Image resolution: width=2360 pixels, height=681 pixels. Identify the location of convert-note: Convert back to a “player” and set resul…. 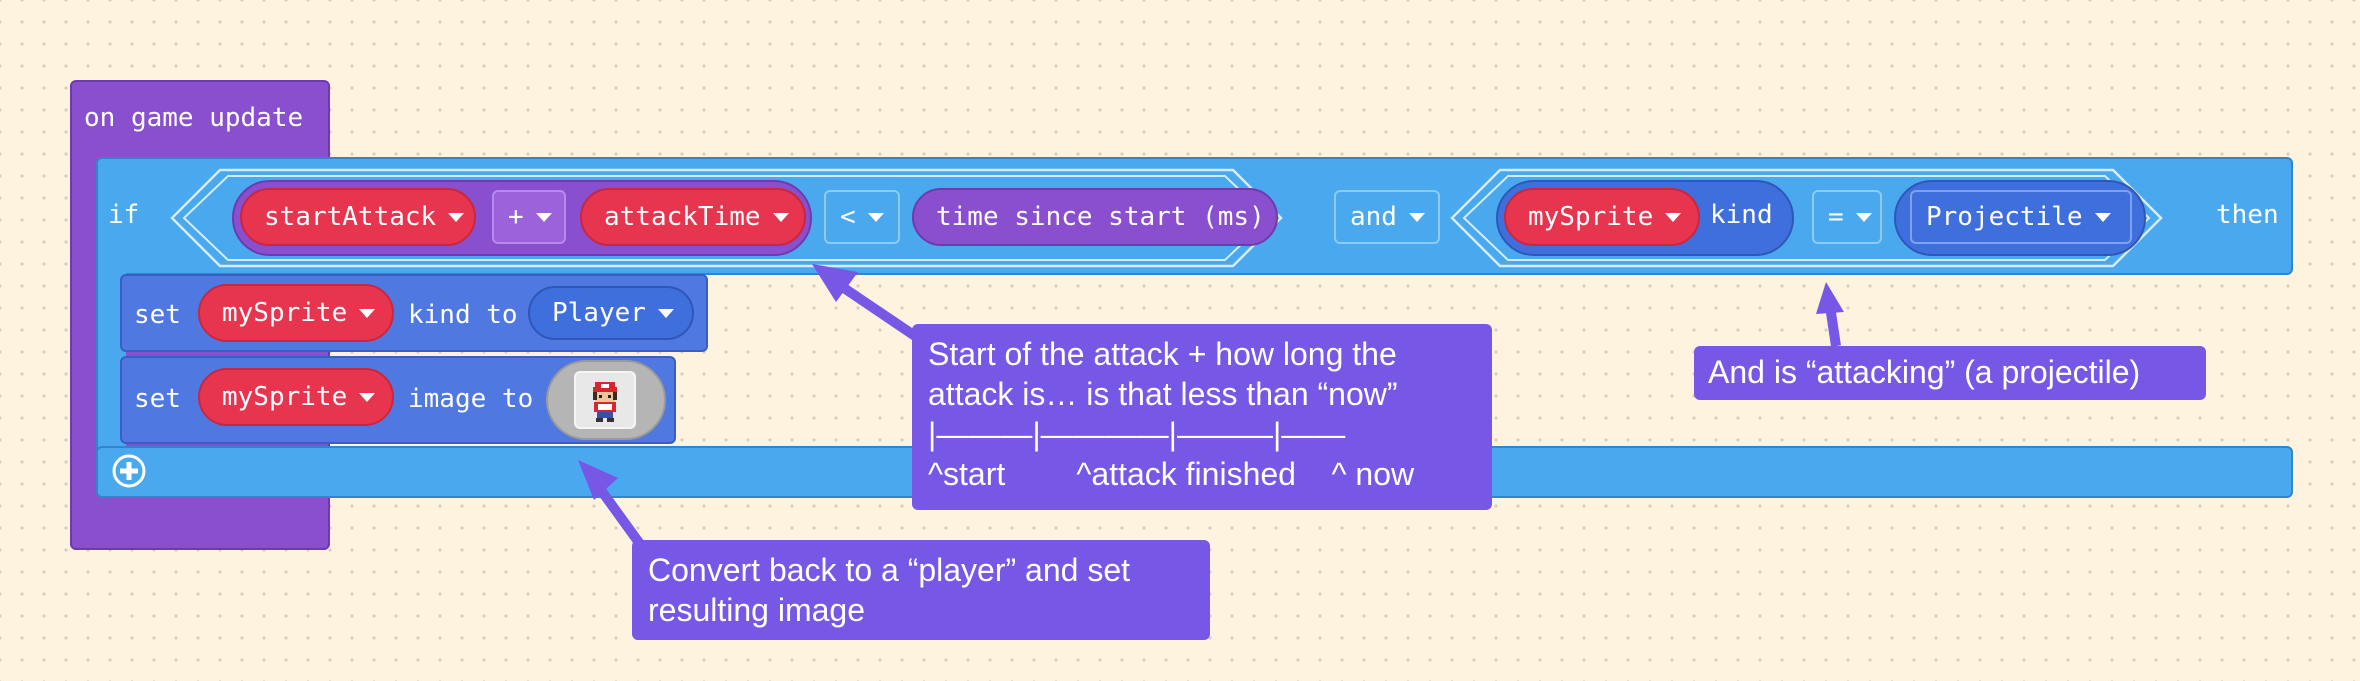
(921, 590).